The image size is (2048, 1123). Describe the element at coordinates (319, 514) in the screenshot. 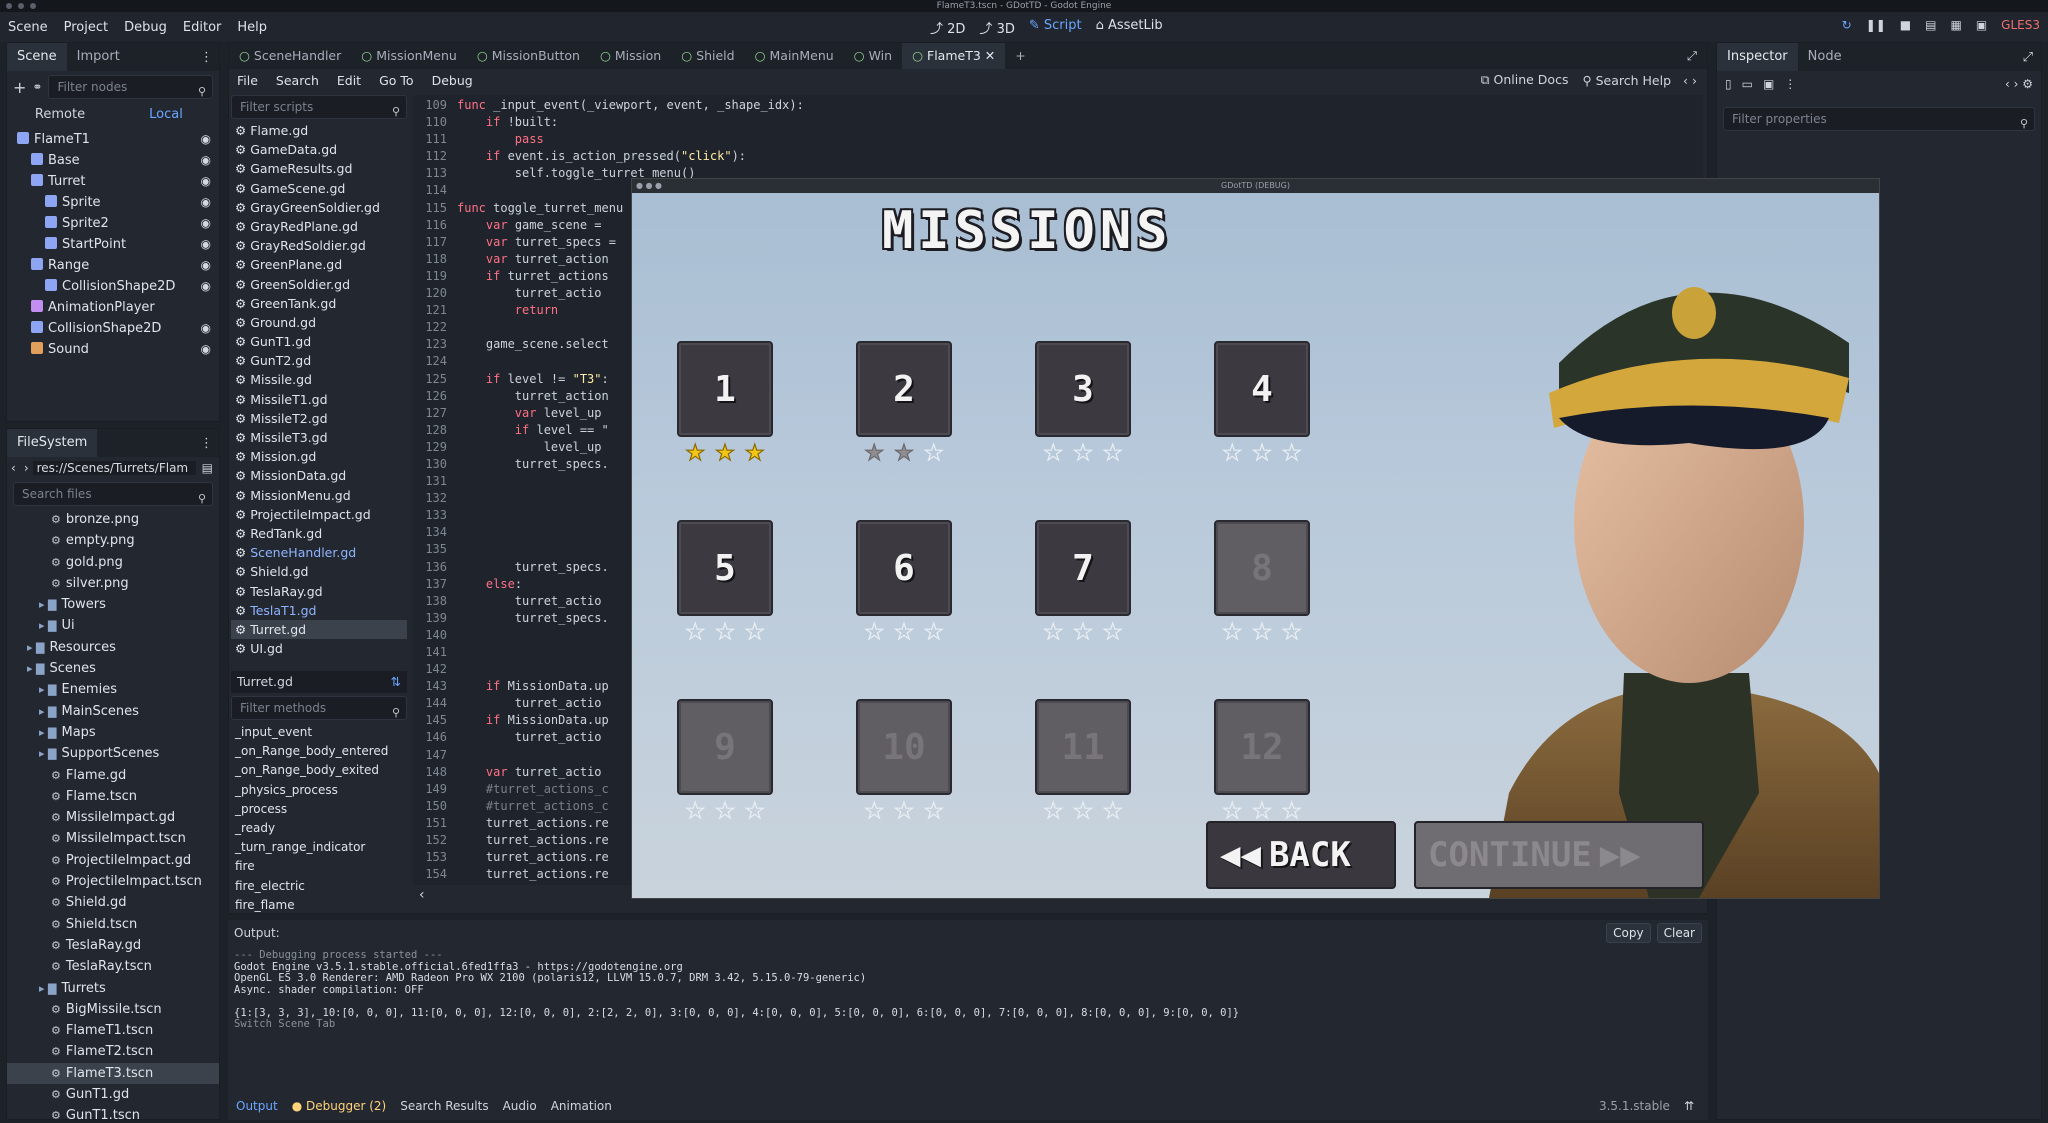

I see `script-list-item: ⚙ ProjectileImpact.gd` at that location.